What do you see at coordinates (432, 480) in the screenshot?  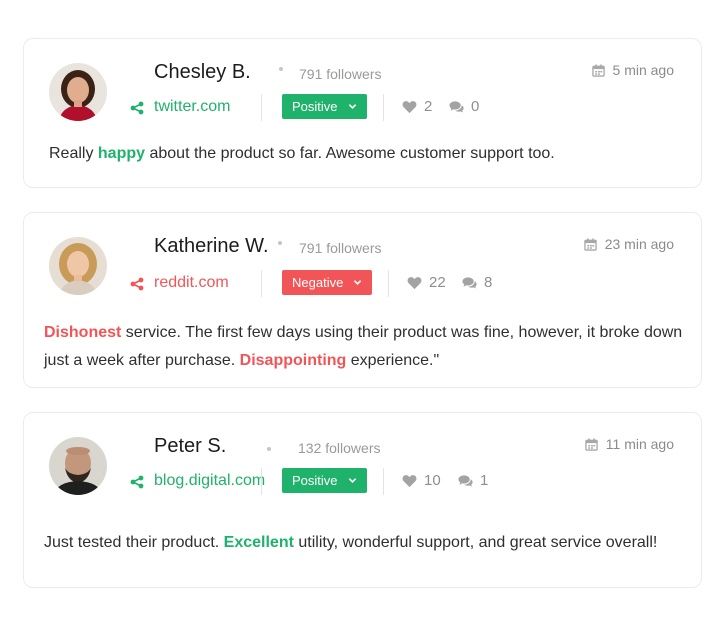 I see `like-count: 10` at bounding box center [432, 480].